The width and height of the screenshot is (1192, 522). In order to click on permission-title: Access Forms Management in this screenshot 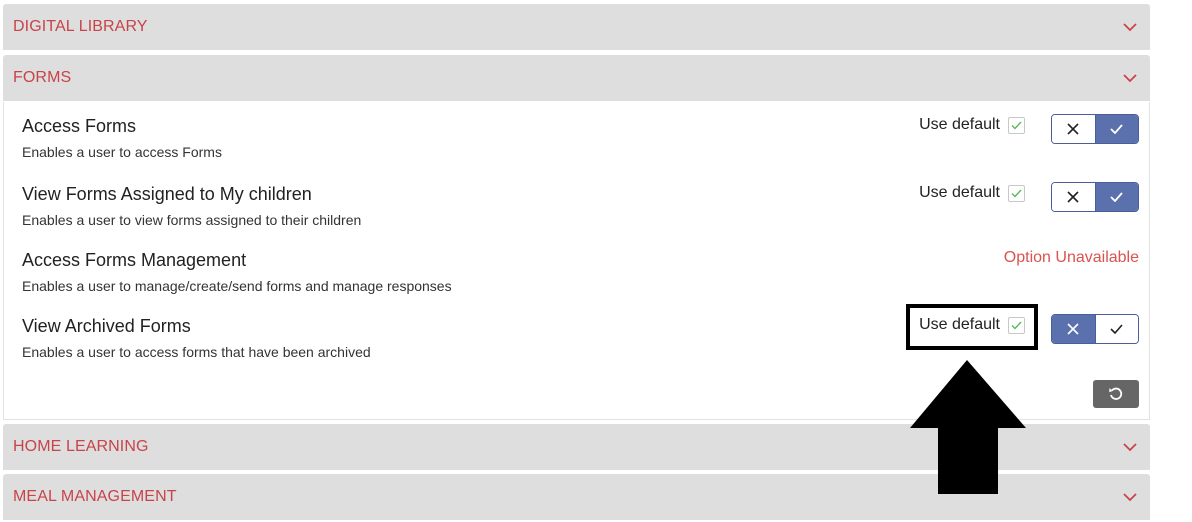, I will do `click(134, 260)`.